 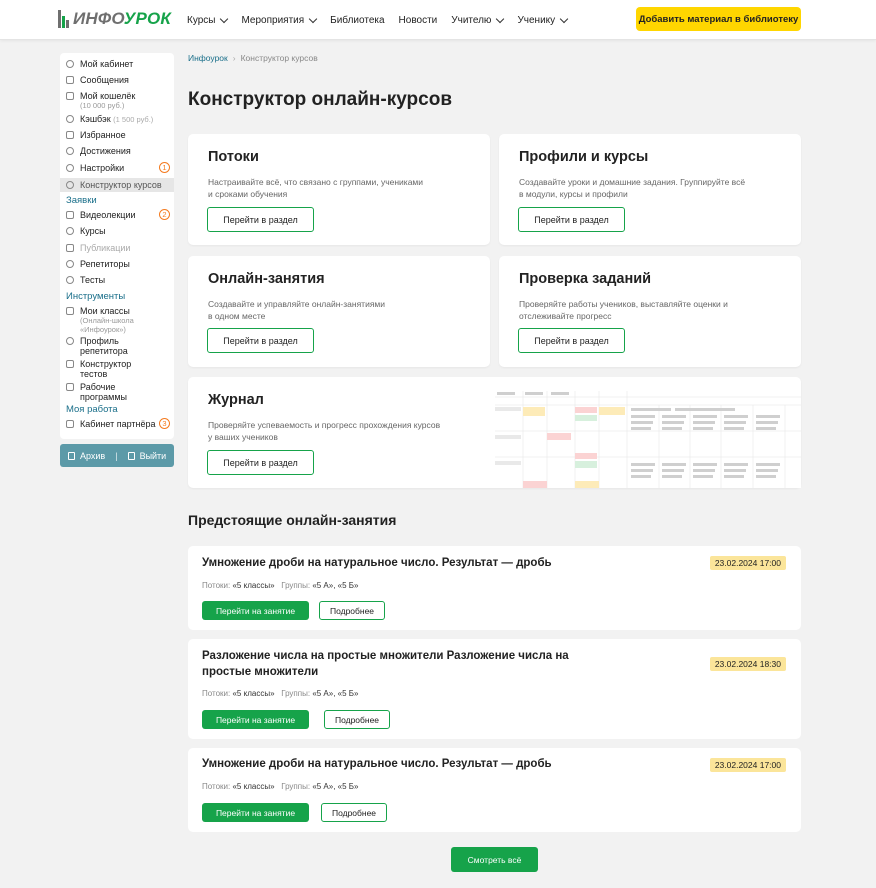 What do you see at coordinates (233, 157) in the screenshot?
I see `card-title: Потоки` at bounding box center [233, 157].